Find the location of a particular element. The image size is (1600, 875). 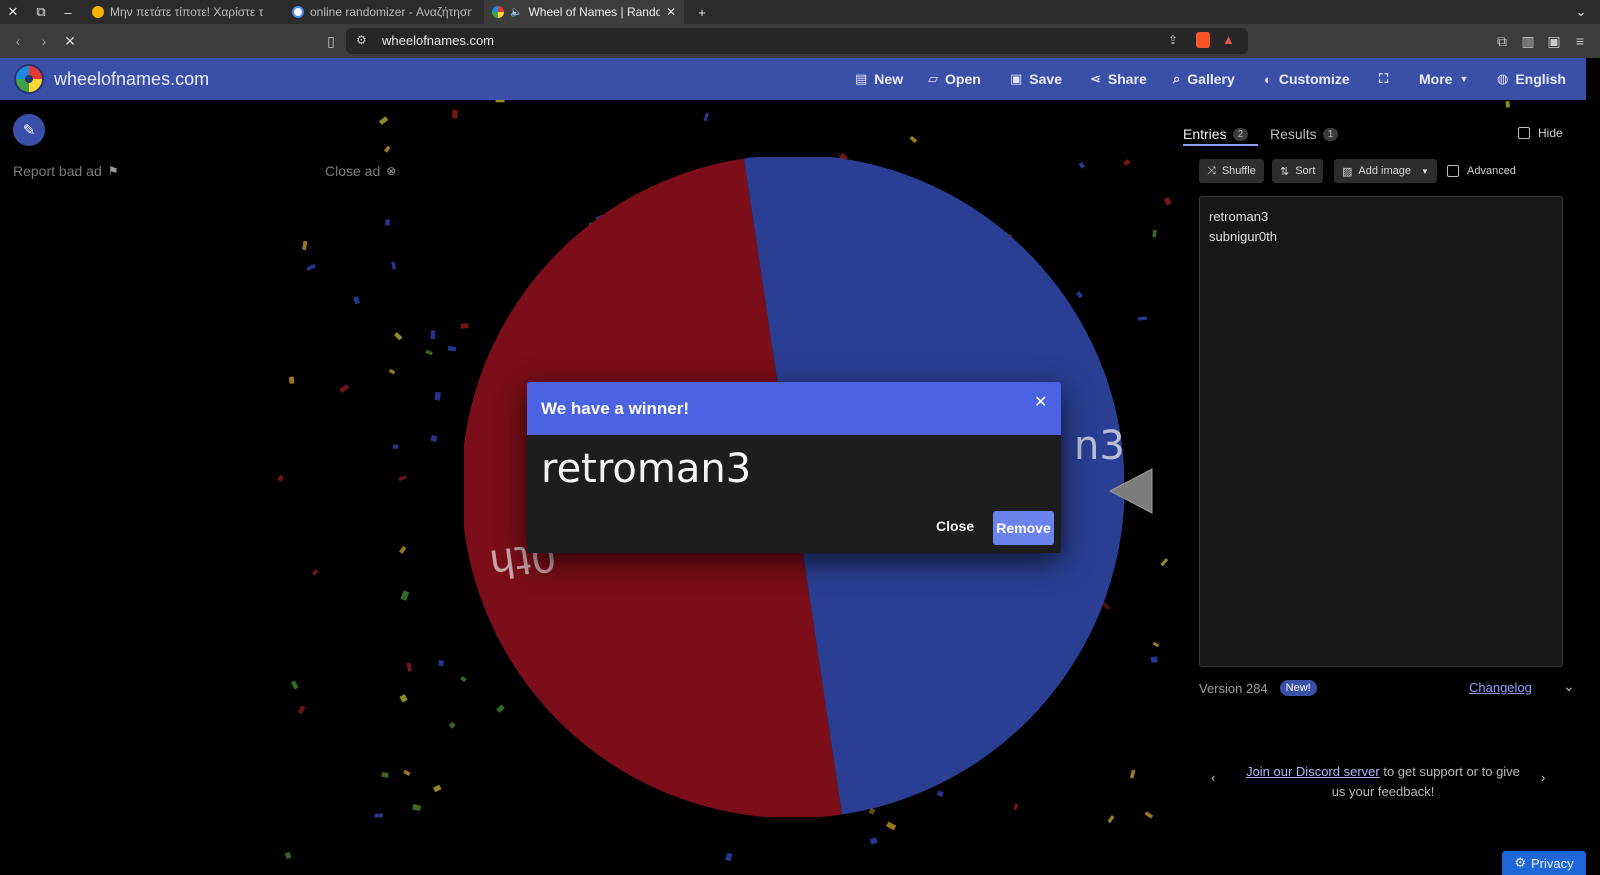

sidebar-icon: ▥ is located at coordinates (1528, 41).